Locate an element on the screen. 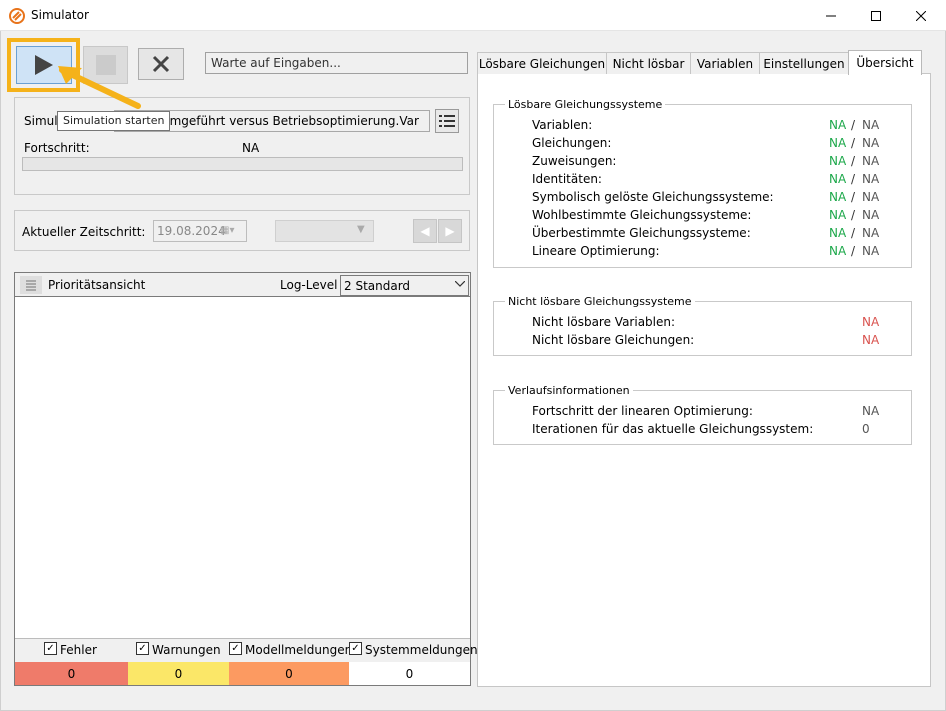 The height and width of the screenshot is (711, 946). row-label: Zuweisungen: is located at coordinates (574, 161).